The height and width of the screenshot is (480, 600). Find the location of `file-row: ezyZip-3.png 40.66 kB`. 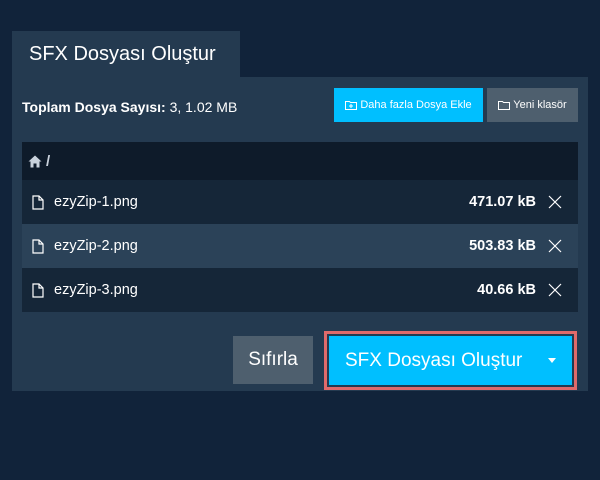

file-row: ezyZip-3.png 40.66 kB is located at coordinates (300, 290).